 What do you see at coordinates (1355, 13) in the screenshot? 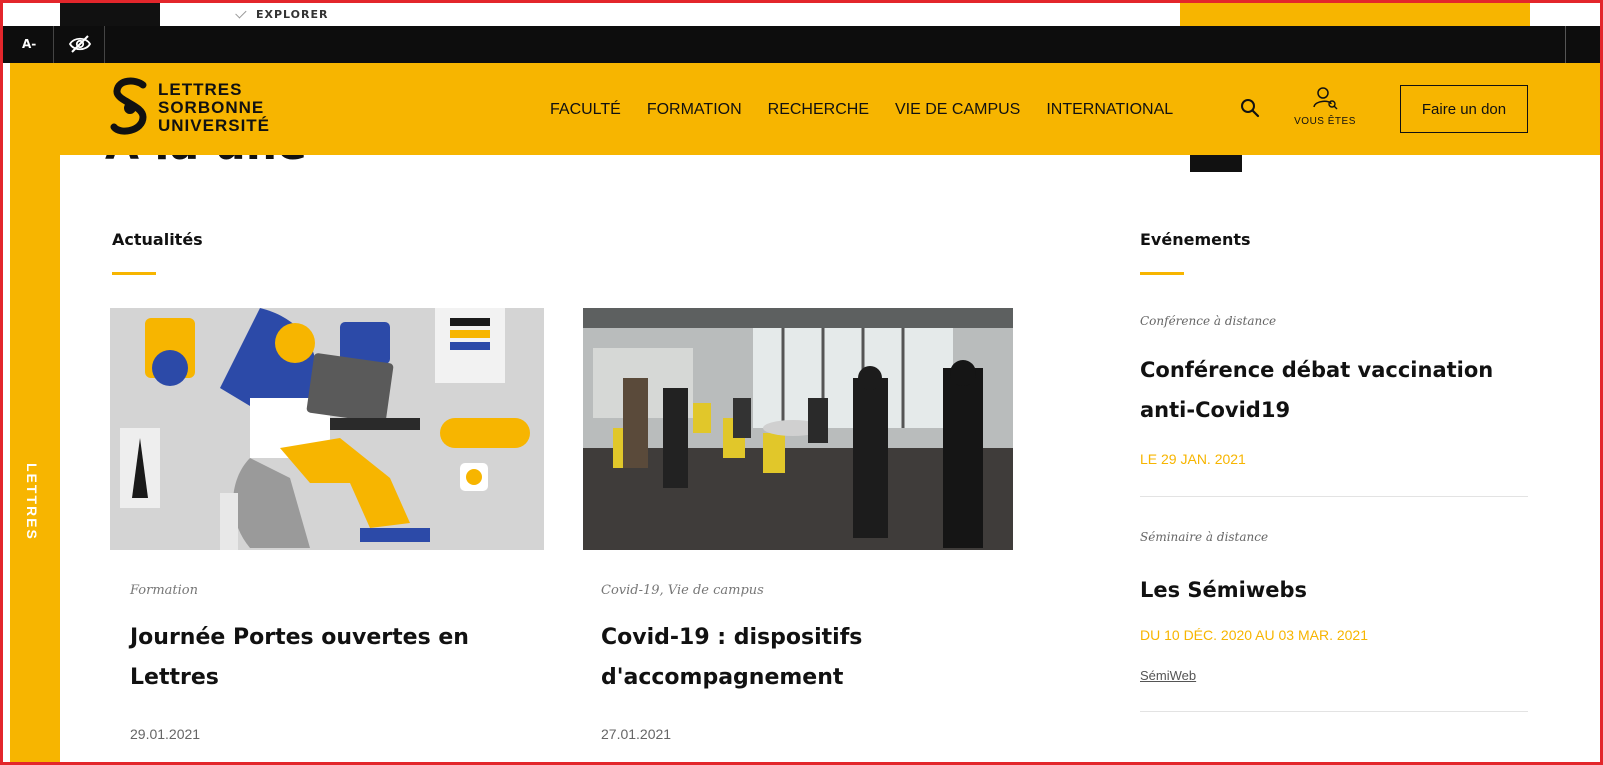
I see `explorer-strip-yellow-block` at bounding box center [1355, 13].